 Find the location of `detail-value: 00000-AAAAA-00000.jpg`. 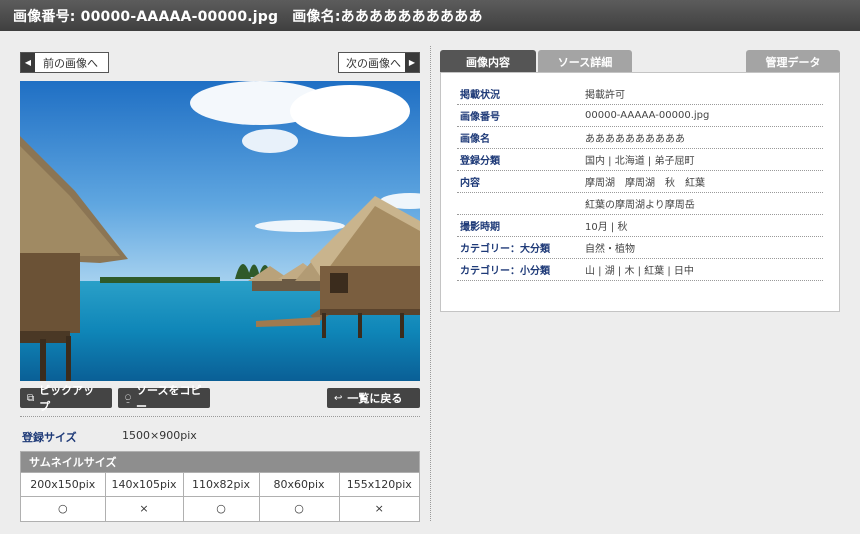

detail-value: 00000-AAAAA-00000.jpg is located at coordinates (647, 115).